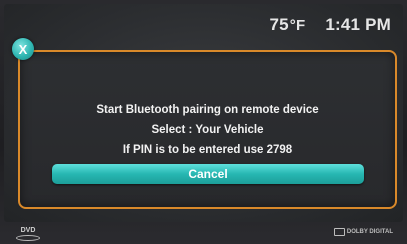 The image size is (407, 244). What do you see at coordinates (208, 174) in the screenshot?
I see `cancel-button: Cancel` at bounding box center [208, 174].